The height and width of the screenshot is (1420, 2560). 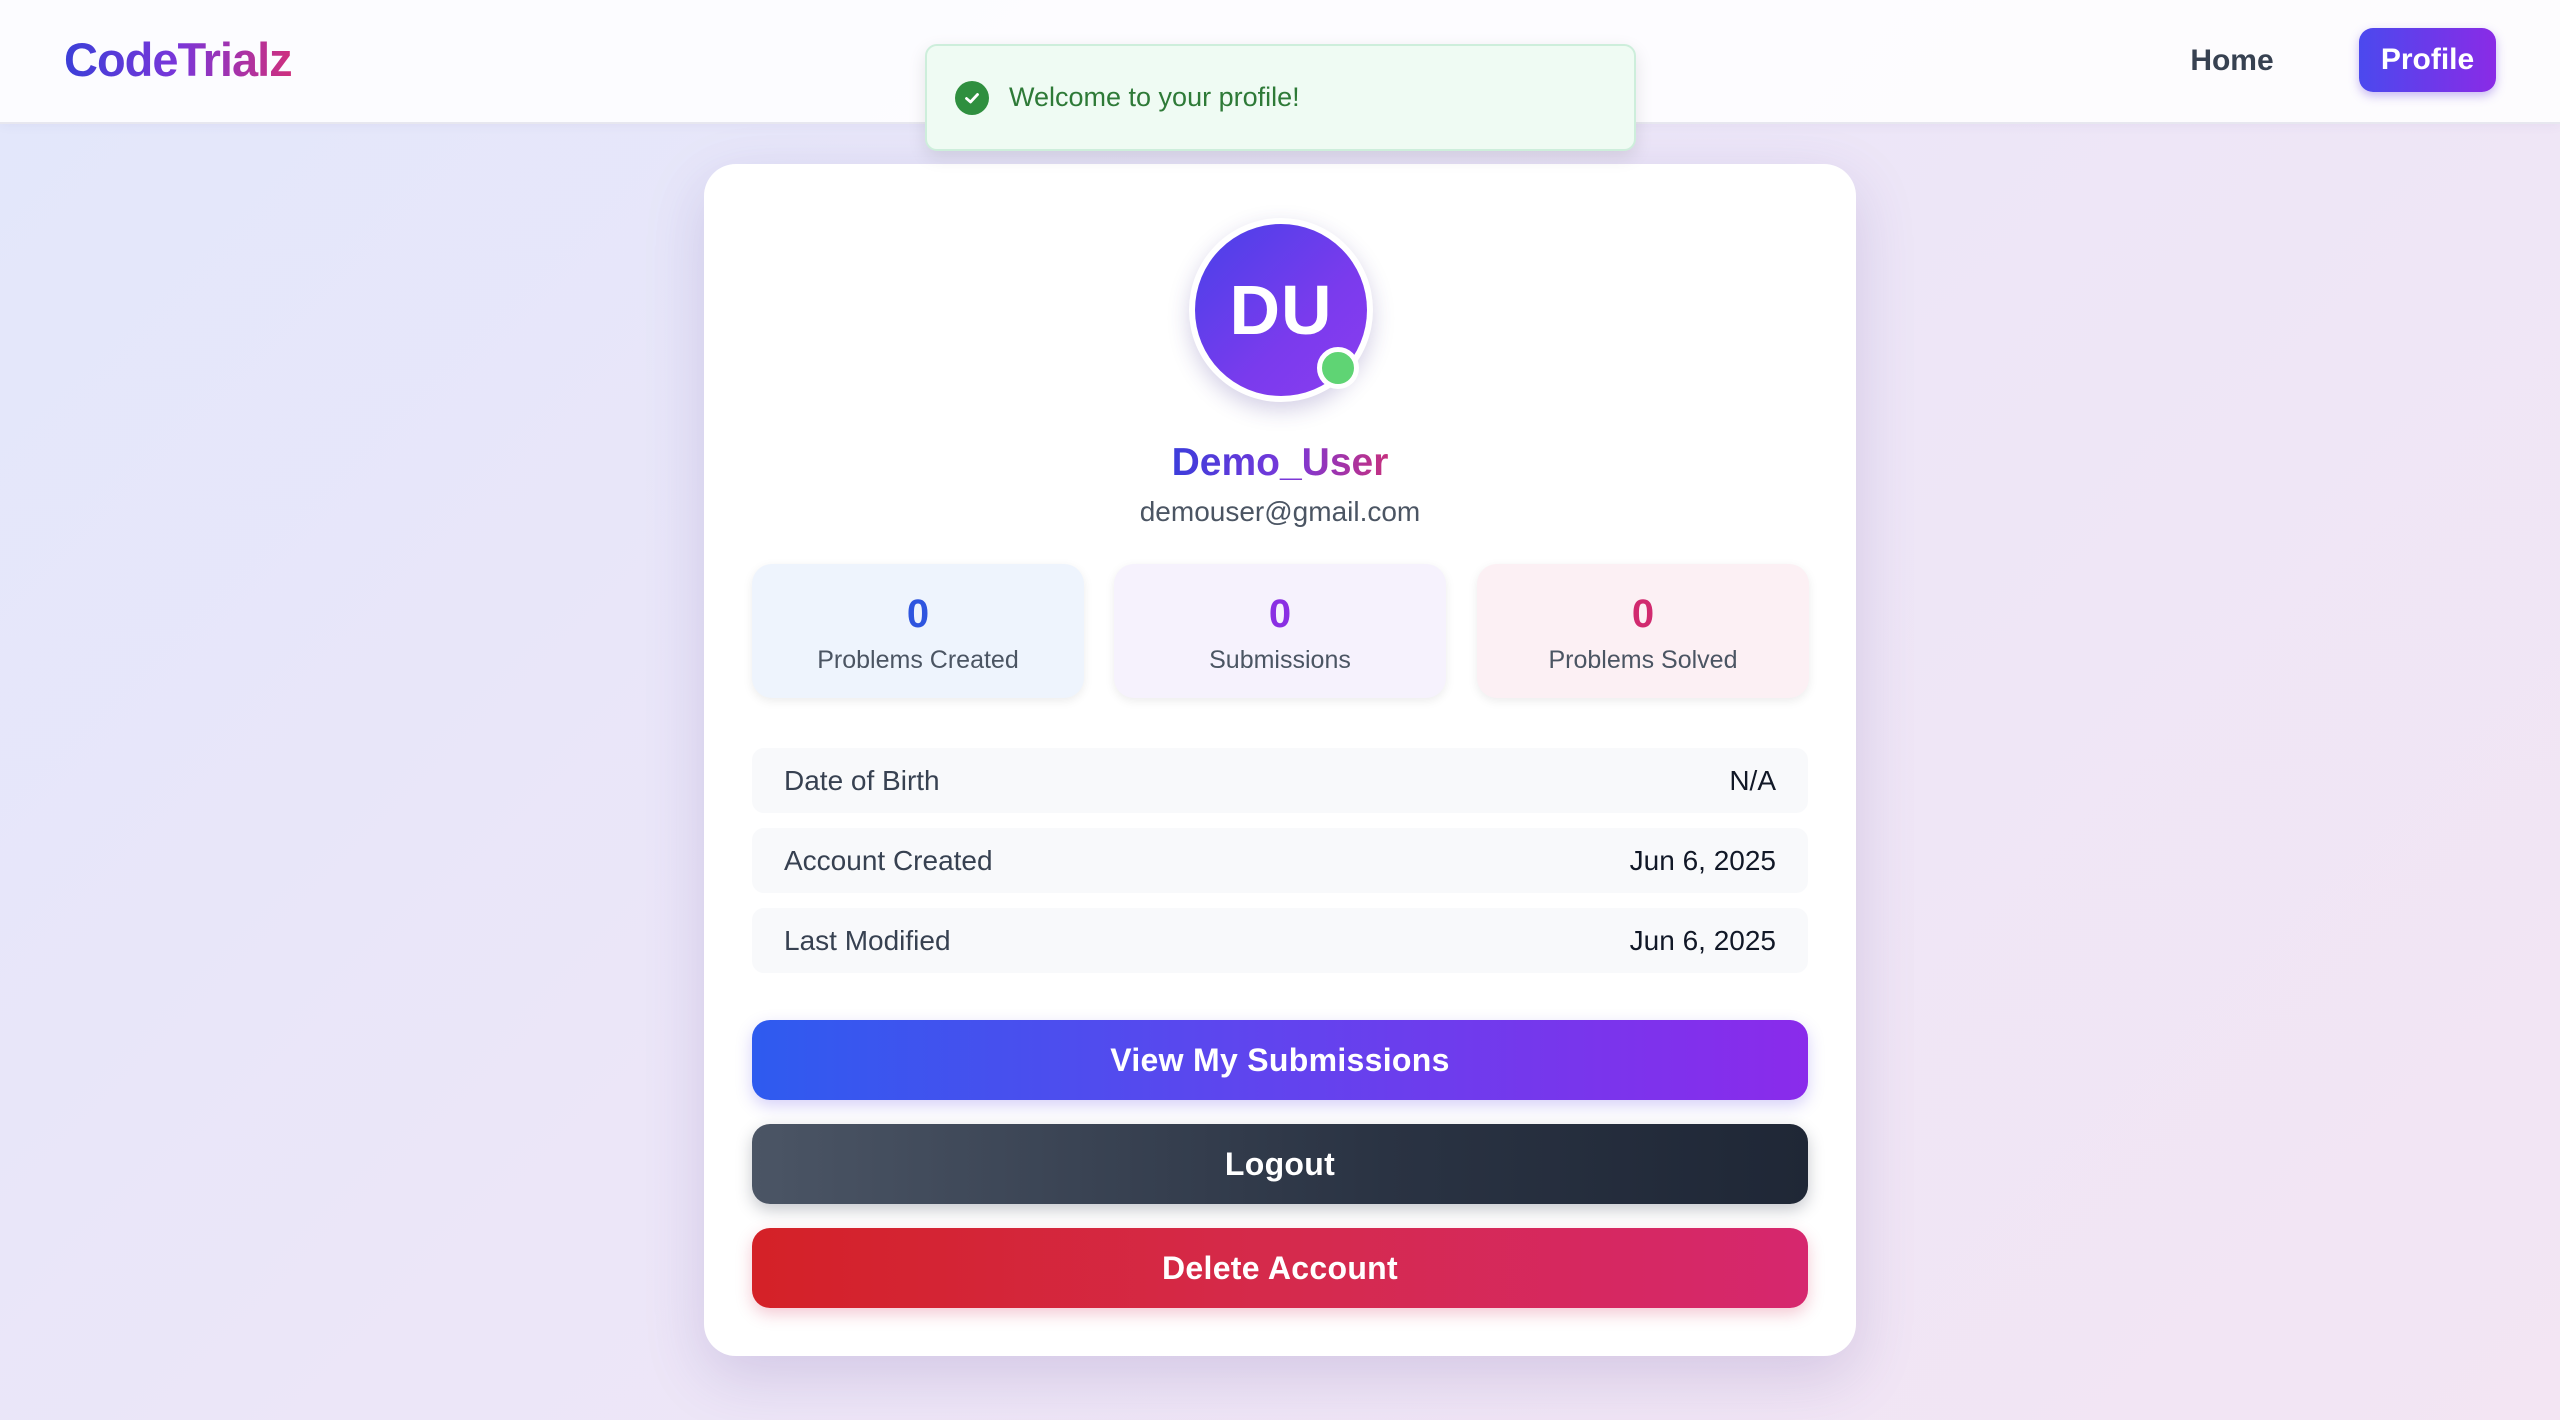 I want to click on info-label: Last Modified, so click(x=867, y=940).